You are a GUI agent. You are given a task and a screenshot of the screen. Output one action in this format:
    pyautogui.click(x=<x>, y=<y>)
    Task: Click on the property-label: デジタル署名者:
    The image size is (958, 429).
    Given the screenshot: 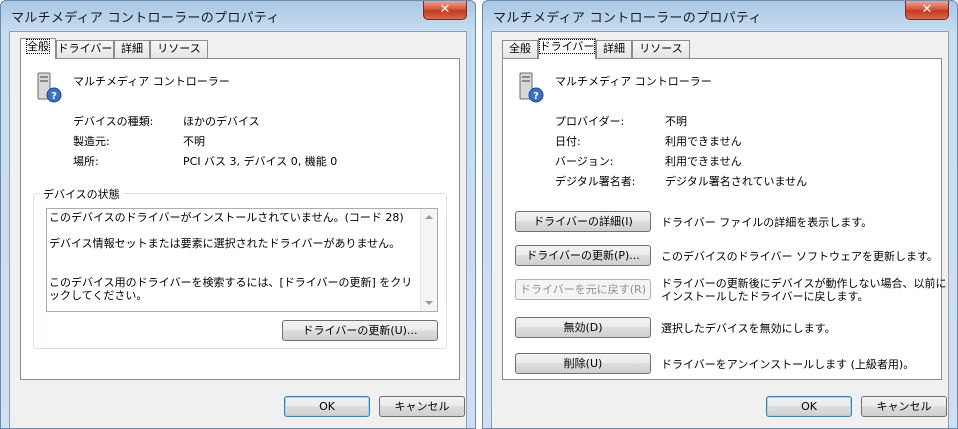 What is the action you would take?
    pyautogui.click(x=595, y=181)
    